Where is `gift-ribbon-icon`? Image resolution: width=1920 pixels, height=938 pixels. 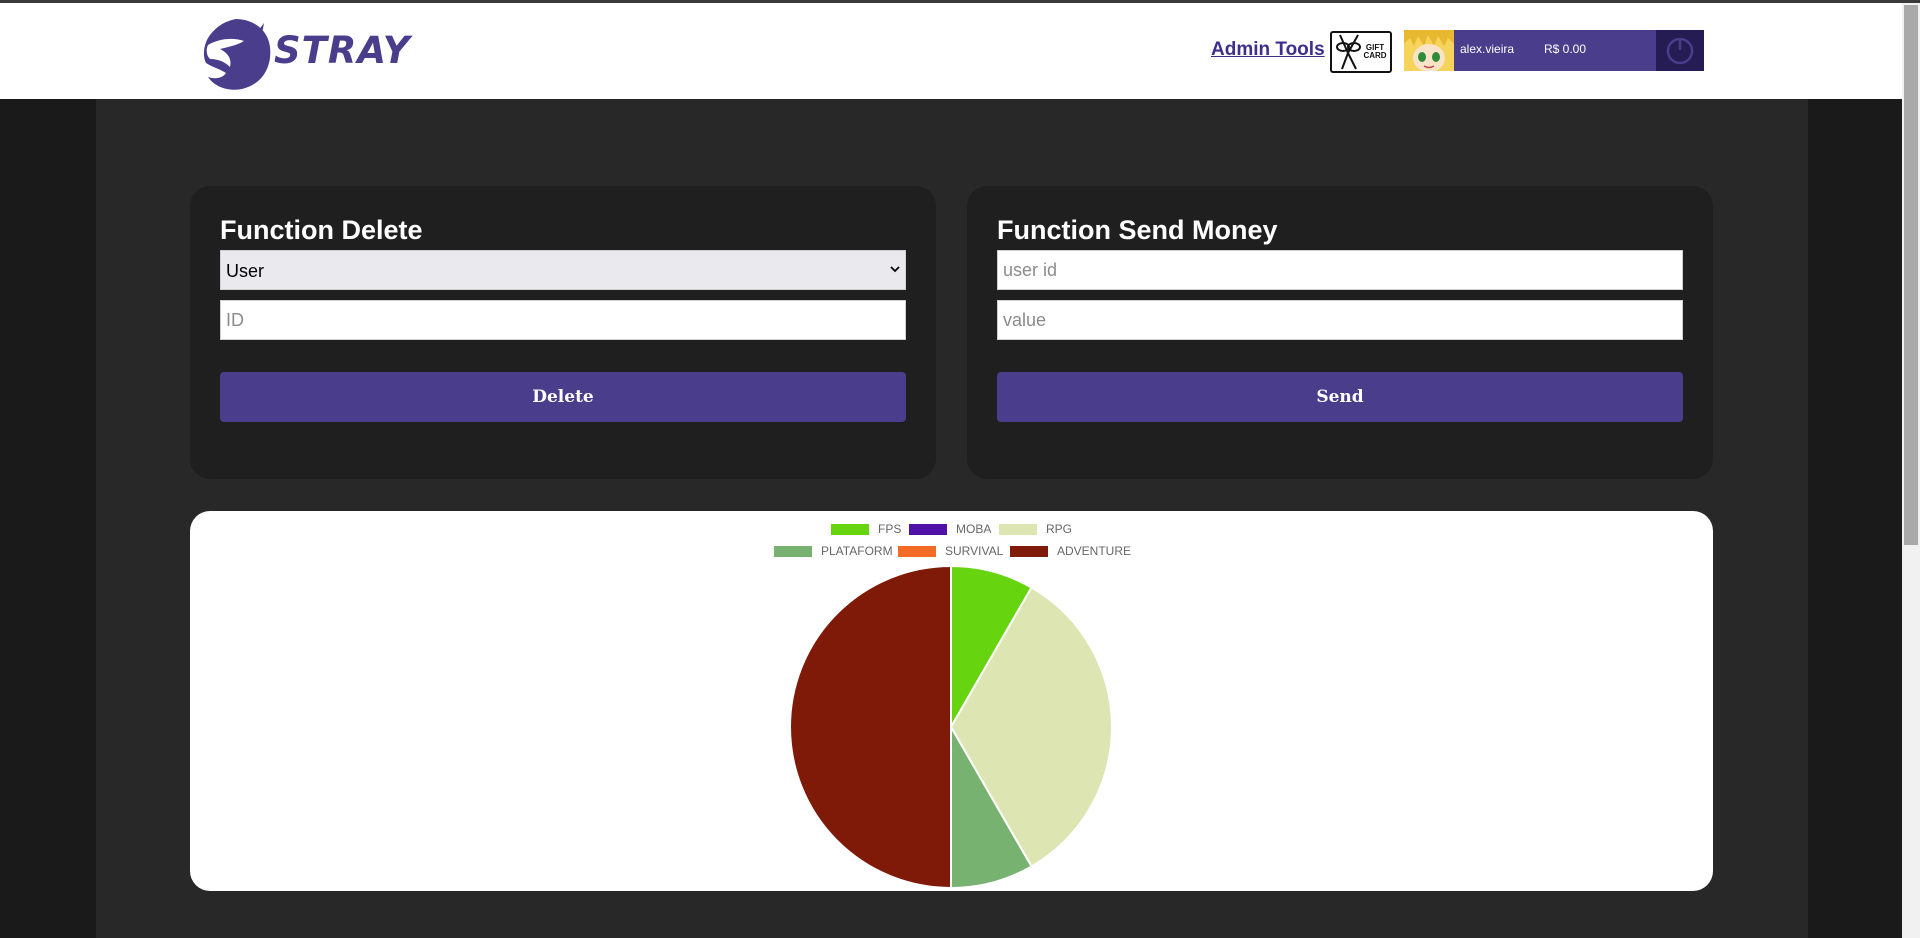 gift-ribbon-icon is located at coordinates (1348, 52).